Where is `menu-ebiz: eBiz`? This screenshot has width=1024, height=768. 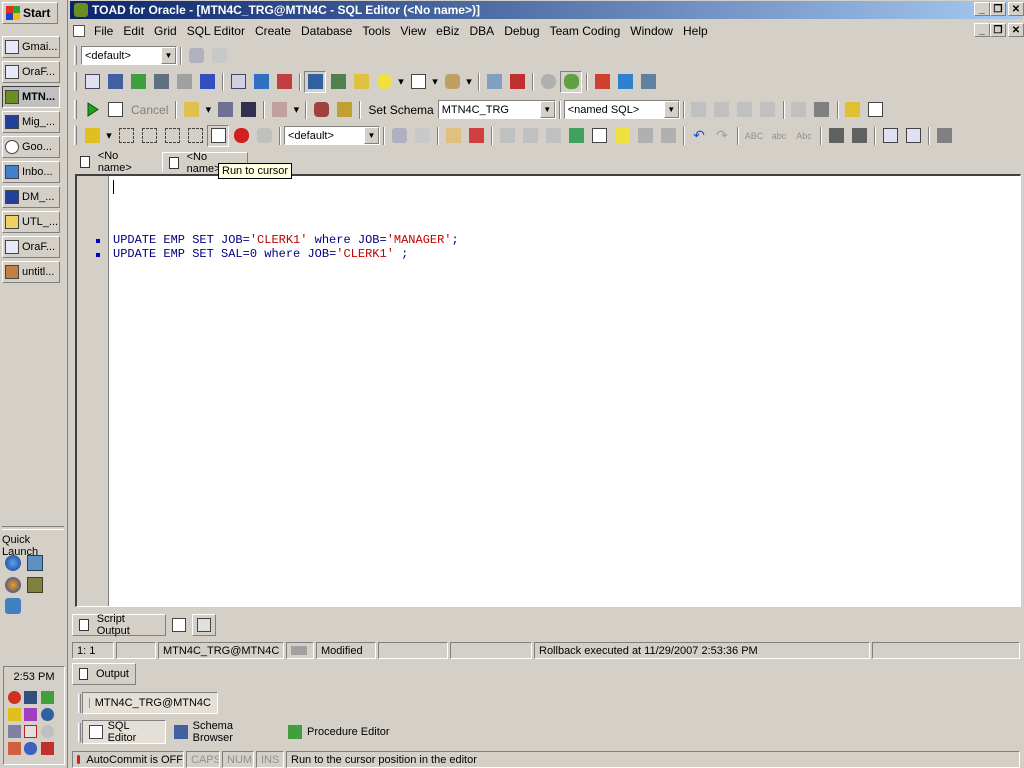 menu-ebiz: eBiz is located at coordinates (447, 31).